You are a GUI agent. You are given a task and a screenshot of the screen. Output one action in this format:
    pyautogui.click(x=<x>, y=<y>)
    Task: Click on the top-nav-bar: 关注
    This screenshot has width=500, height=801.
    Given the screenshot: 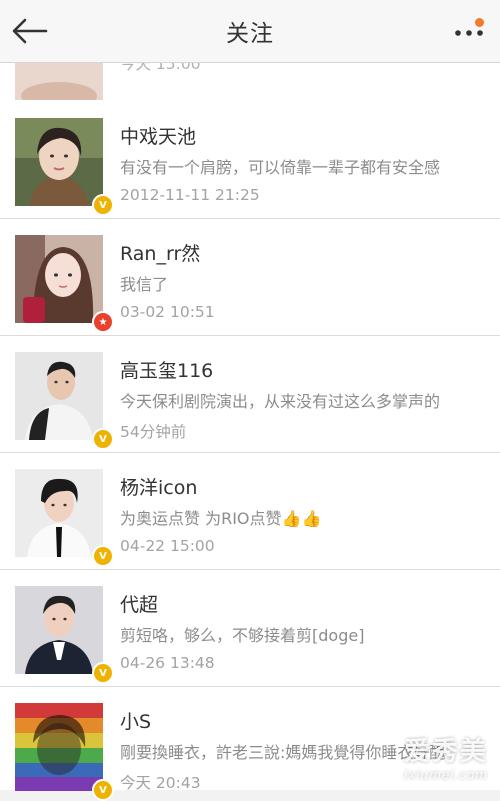 What is the action you would take?
    pyautogui.click(x=250, y=31)
    